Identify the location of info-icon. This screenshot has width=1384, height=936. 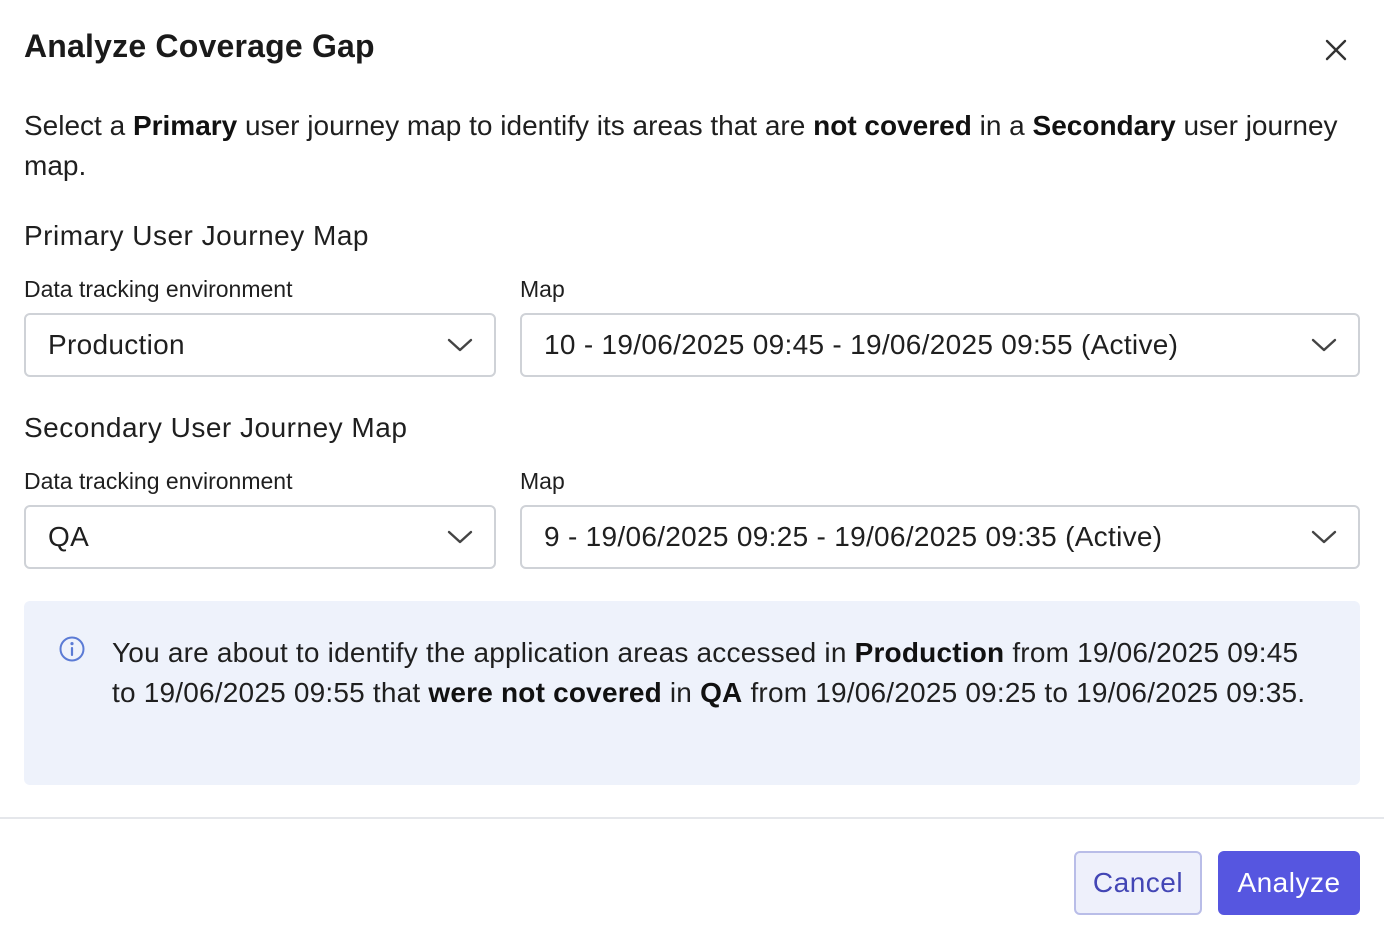
(72, 649).